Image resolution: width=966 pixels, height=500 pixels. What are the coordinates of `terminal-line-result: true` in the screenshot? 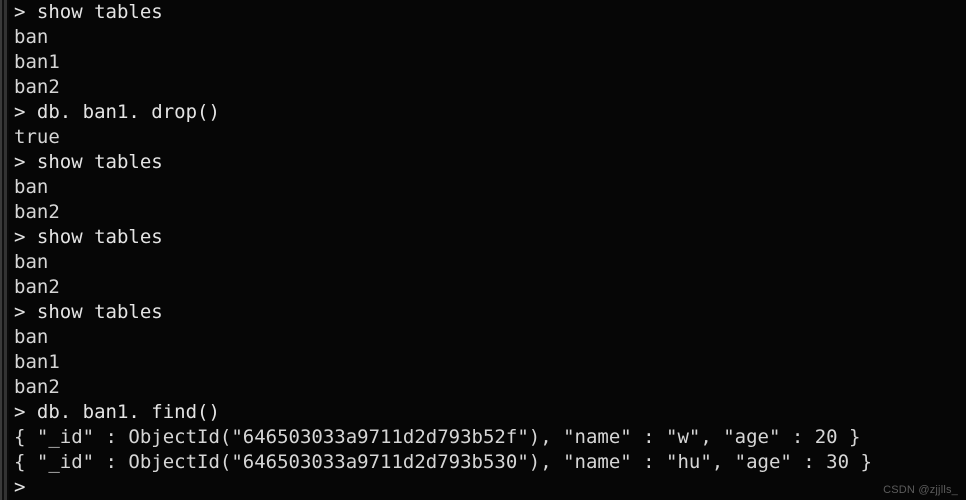 It's located at (37, 137).